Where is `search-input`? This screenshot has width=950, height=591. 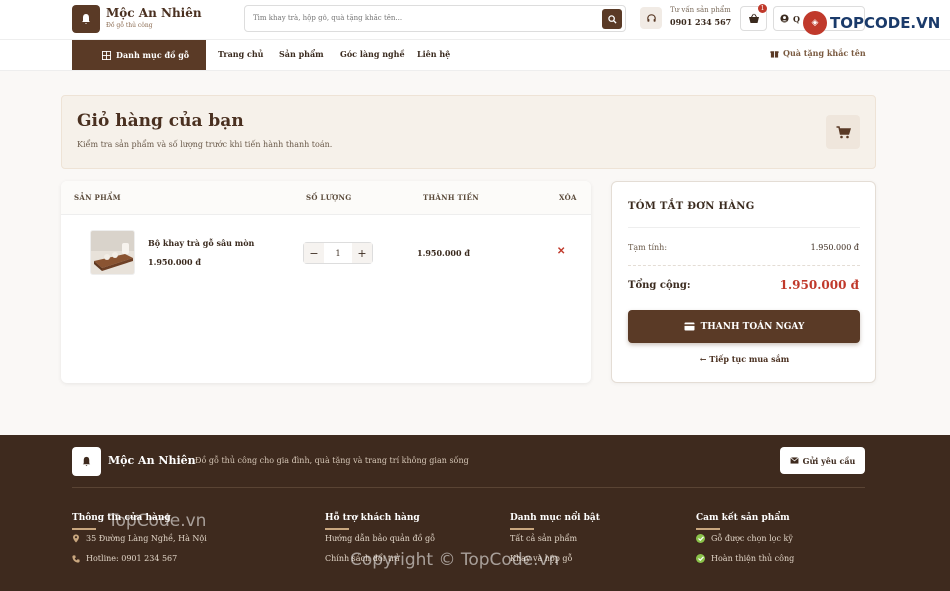 search-input is located at coordinates (418, 18).